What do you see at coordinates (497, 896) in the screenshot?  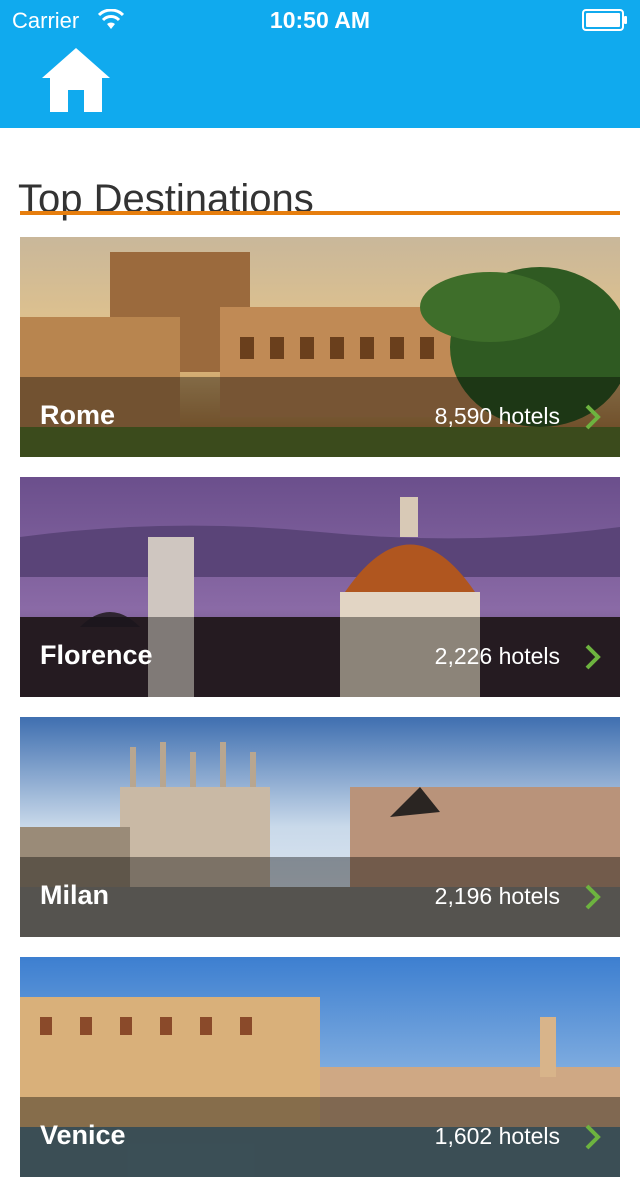 I see `hotel-count: 2,196 hotels` at bounding box center [497, 896].